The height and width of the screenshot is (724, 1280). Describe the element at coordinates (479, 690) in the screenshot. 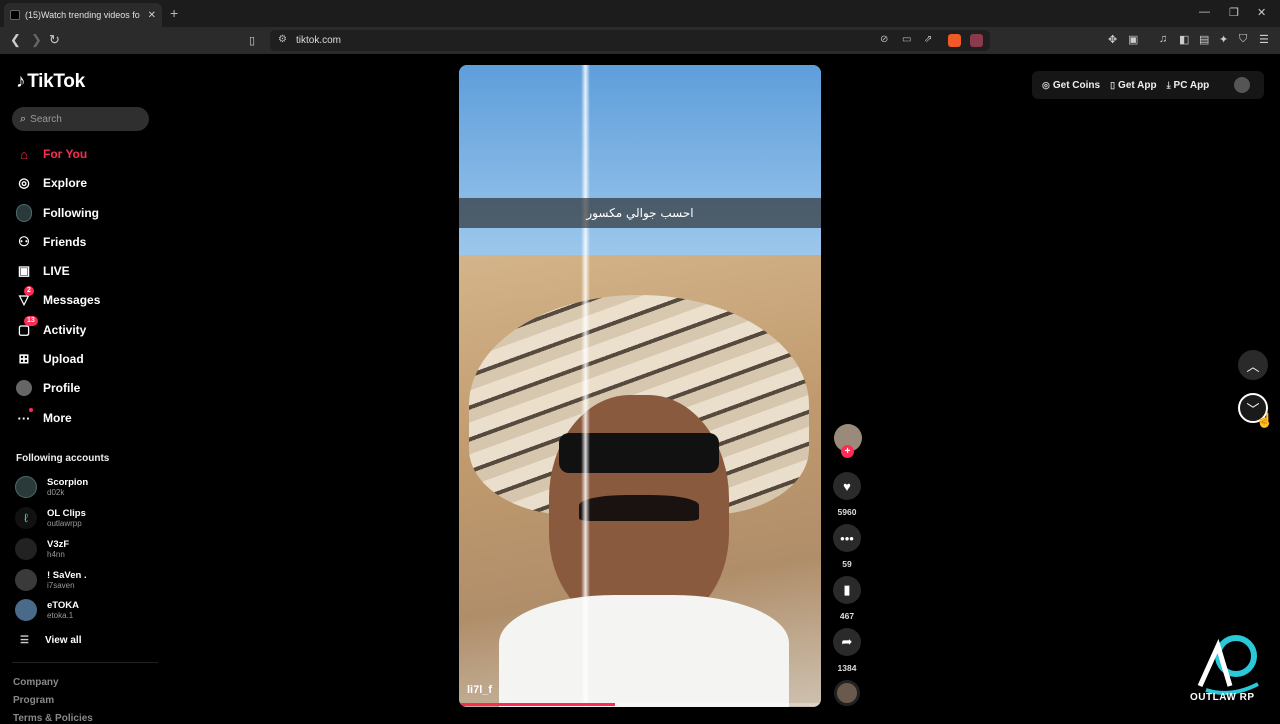

I see `video-author: li7l_f` at that location.